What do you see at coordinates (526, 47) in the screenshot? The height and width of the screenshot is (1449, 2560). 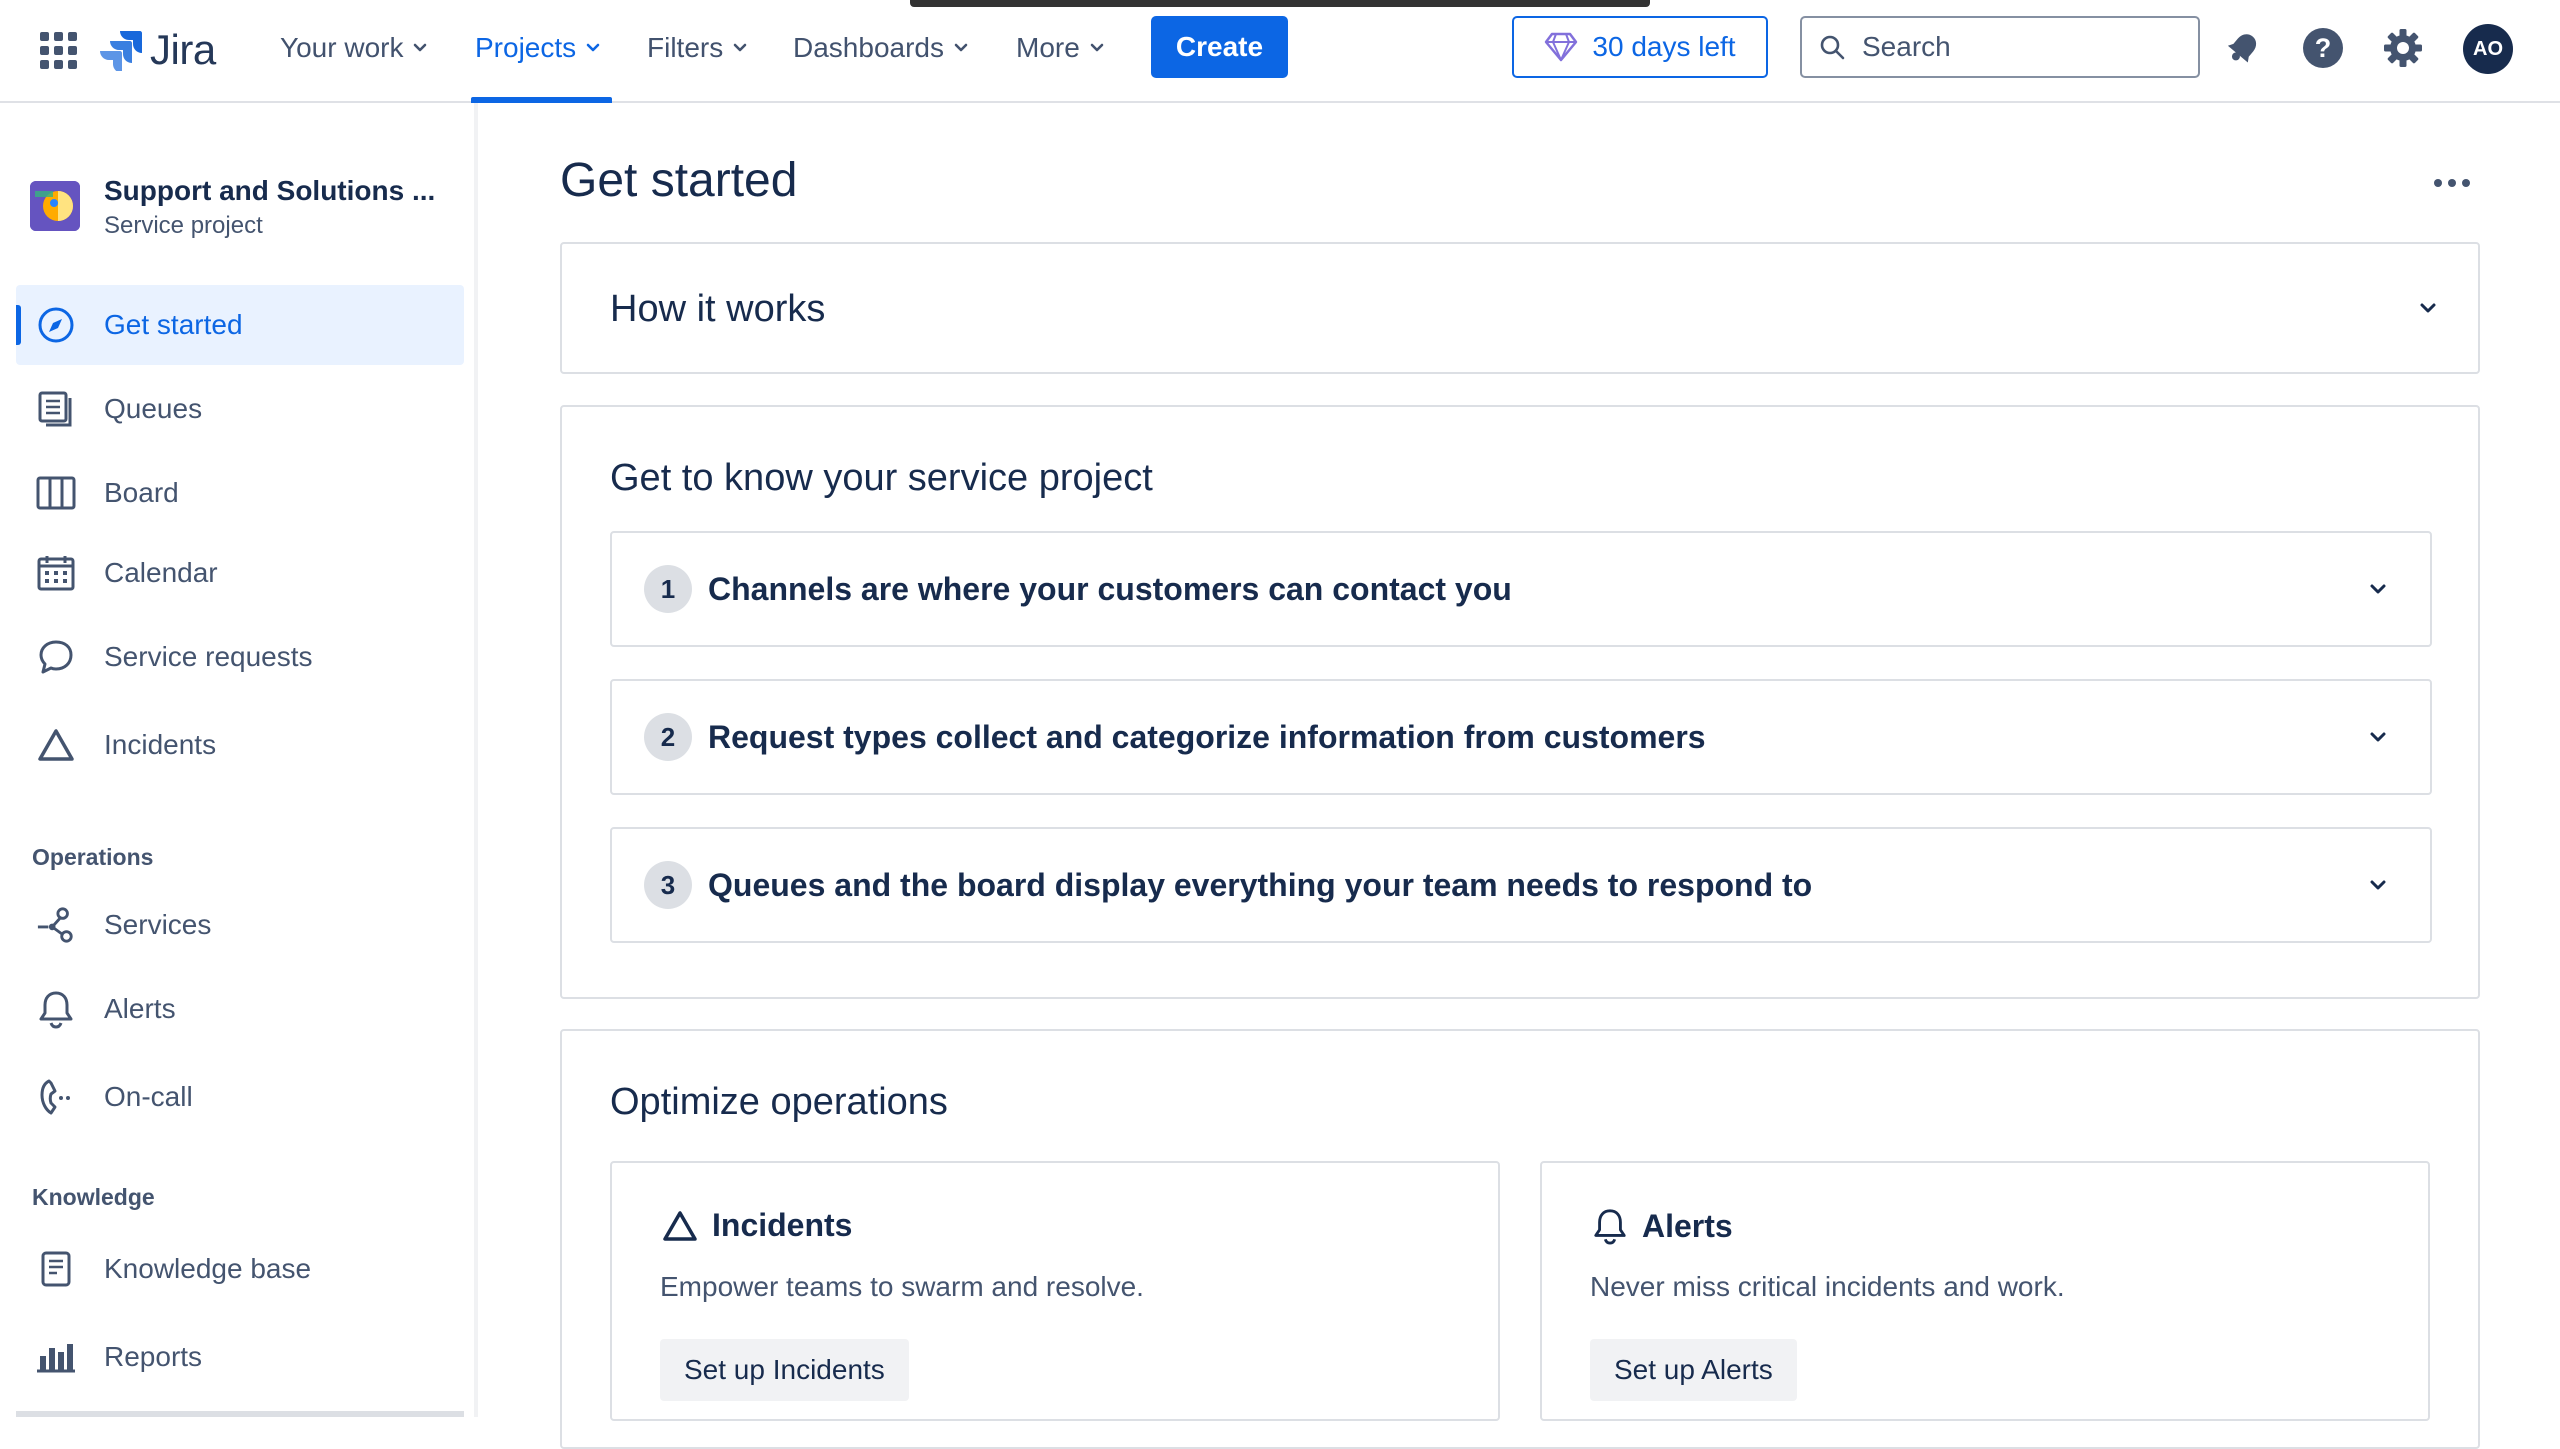 I see `nav-projects-label: Projects` at bounding box center [526, 47].